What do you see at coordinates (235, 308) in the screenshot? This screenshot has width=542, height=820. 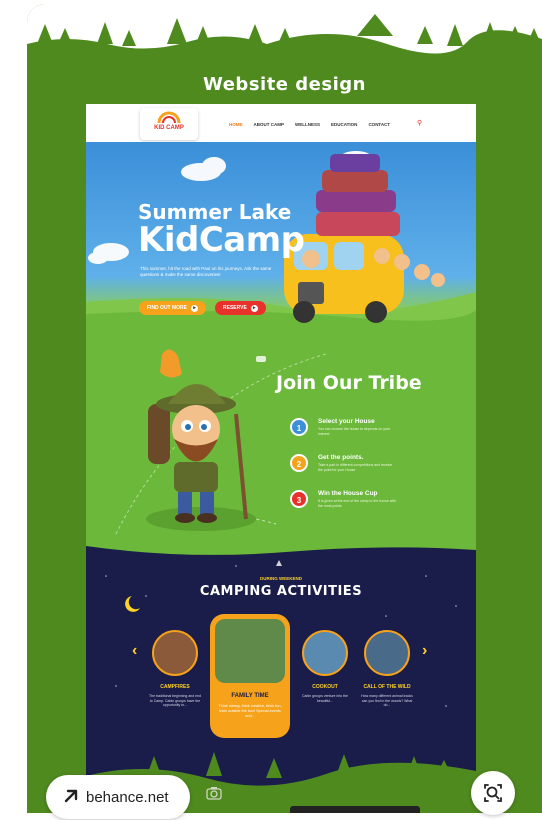 I see `reserve-label: RESERVE` at bounding box center [235, 308].